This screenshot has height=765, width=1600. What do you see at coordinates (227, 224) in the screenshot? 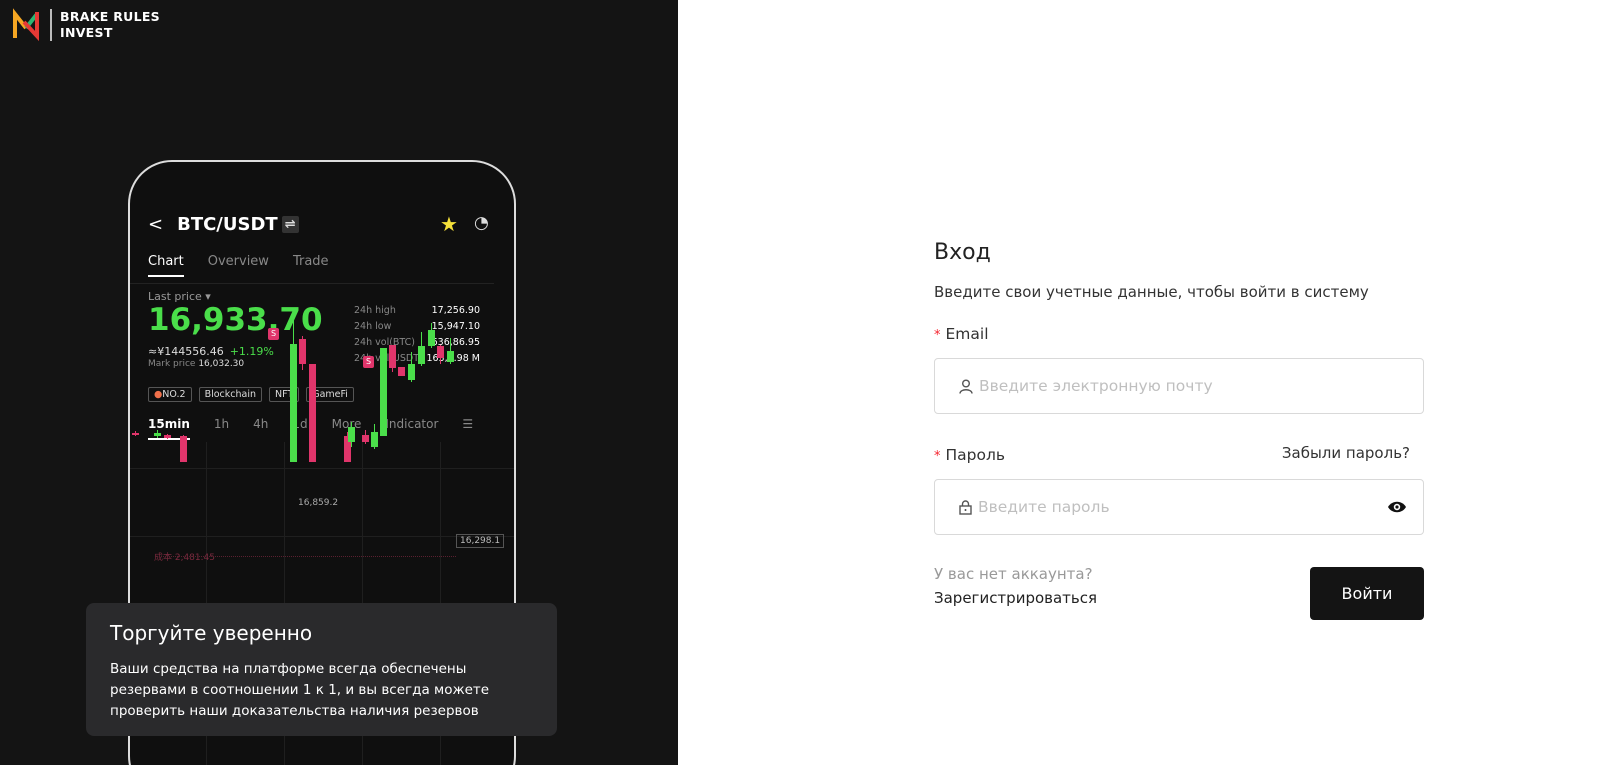
I see `pair-name: BTC/USDT` at bounding box center [227, 224].